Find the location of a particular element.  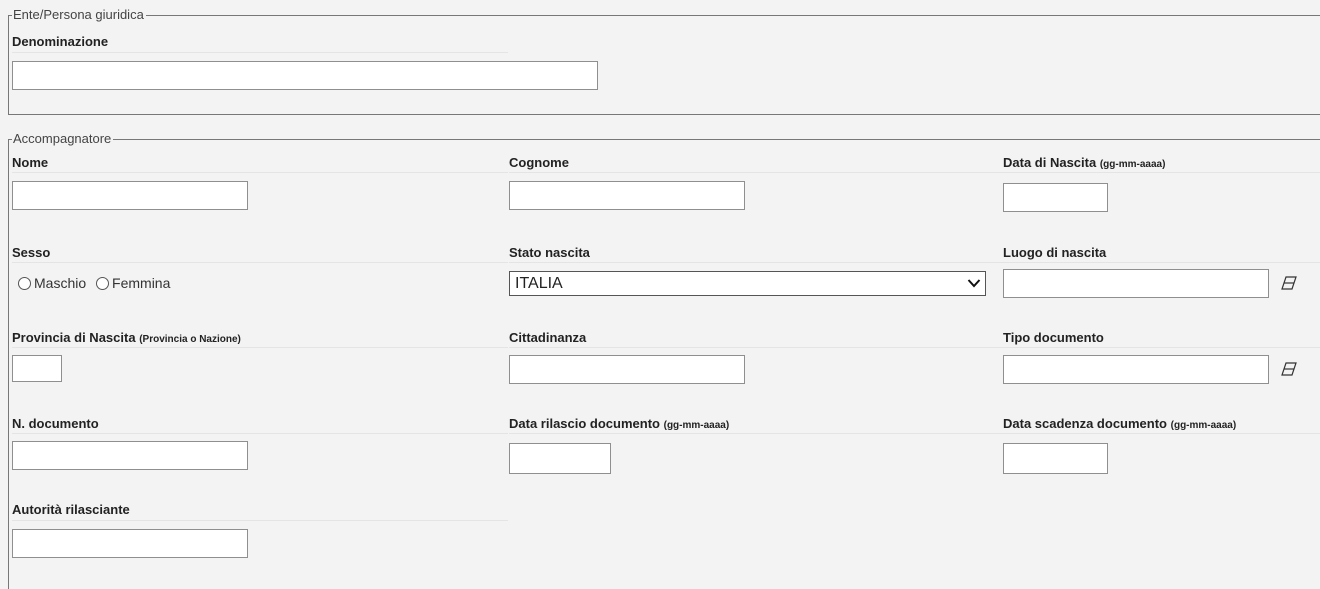

radio-femmina: Femmina is located at coordinates (133, 283).